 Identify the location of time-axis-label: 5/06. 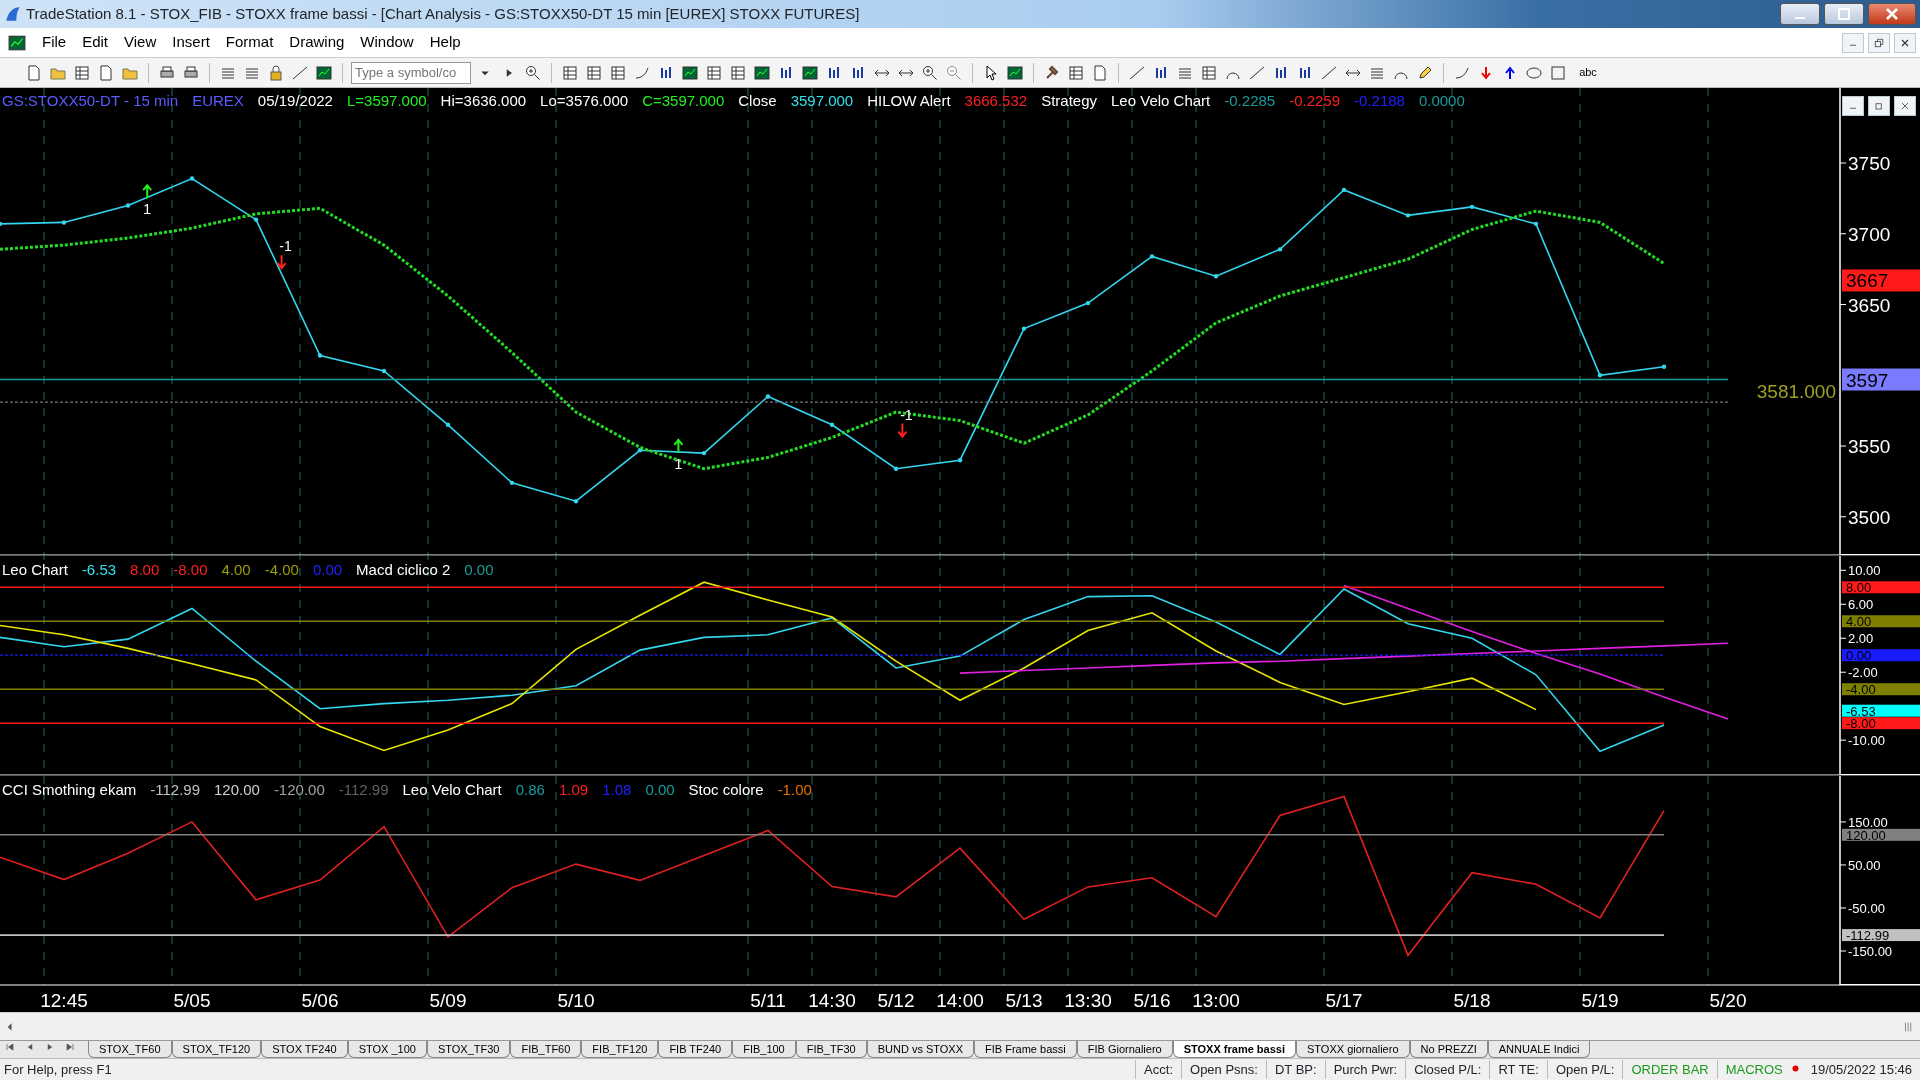
(320, 1000).